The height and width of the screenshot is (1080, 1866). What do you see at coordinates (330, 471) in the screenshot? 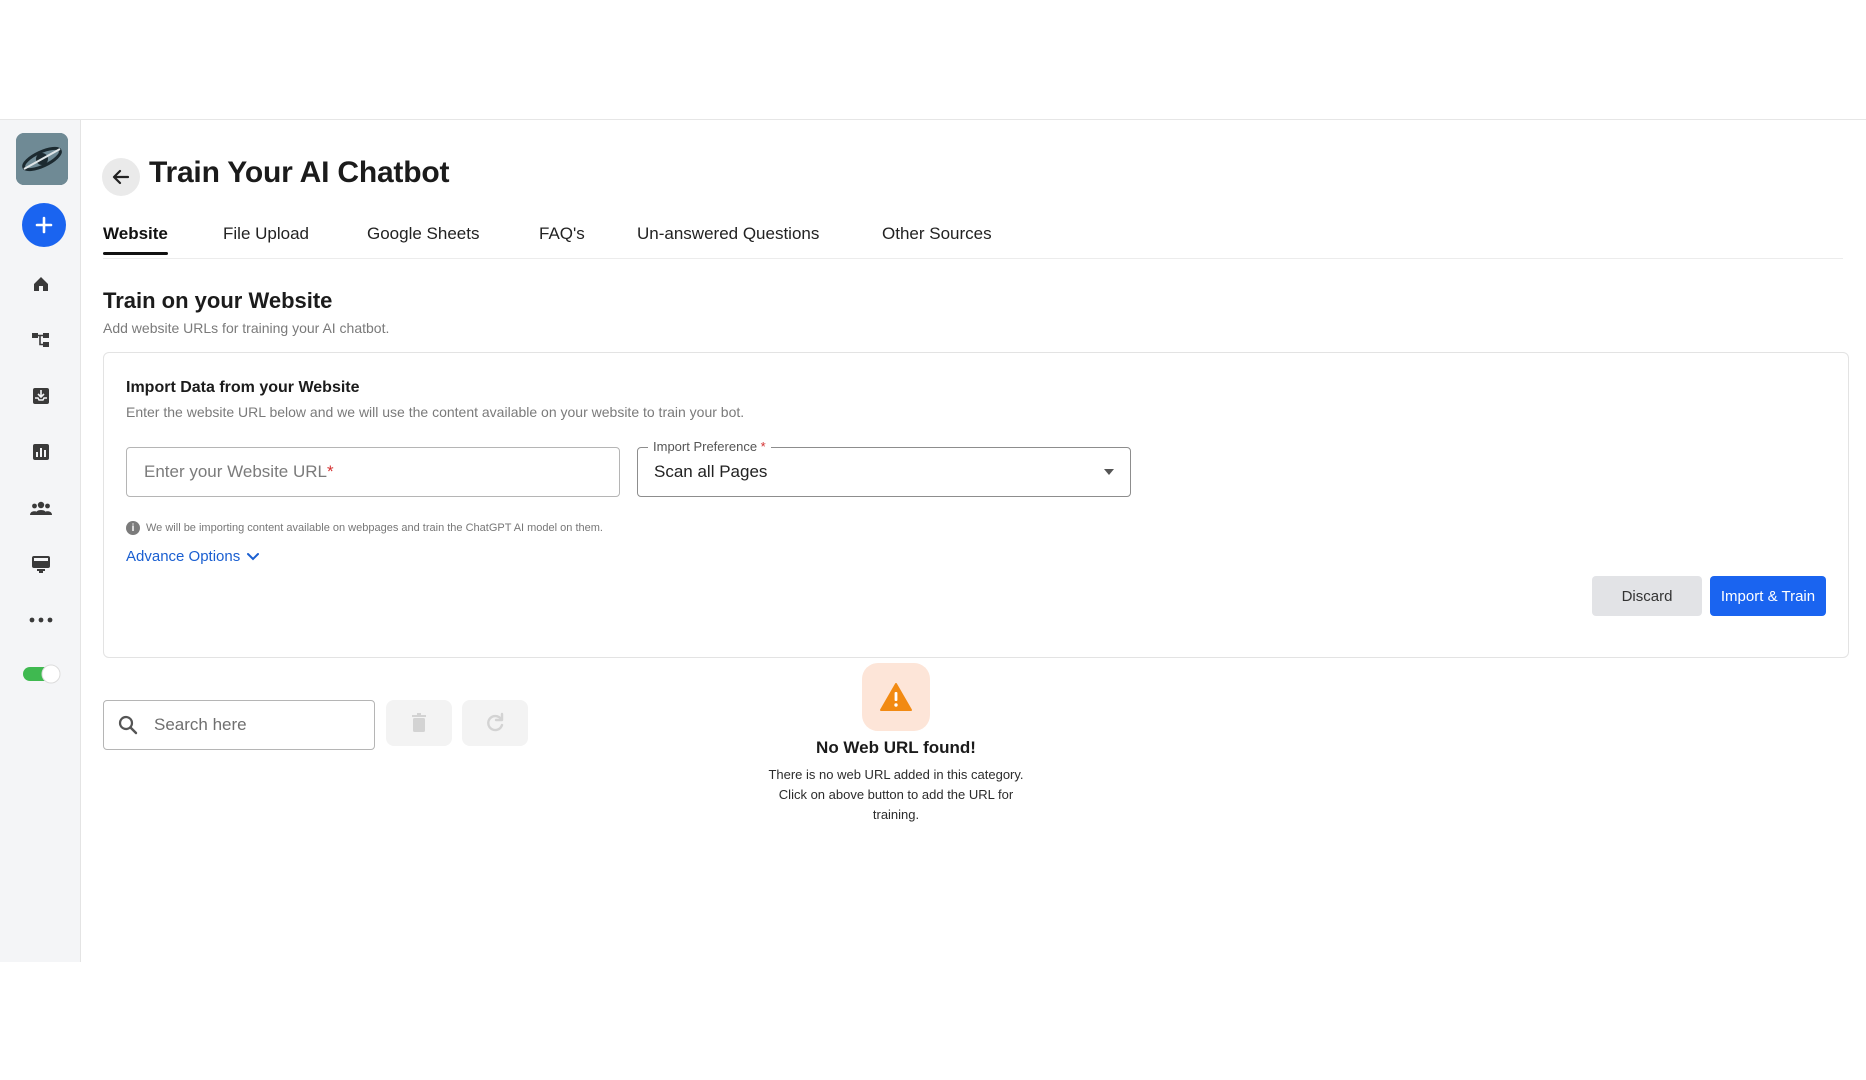
I see `required-mark: *` at bounding box center [330, 471].